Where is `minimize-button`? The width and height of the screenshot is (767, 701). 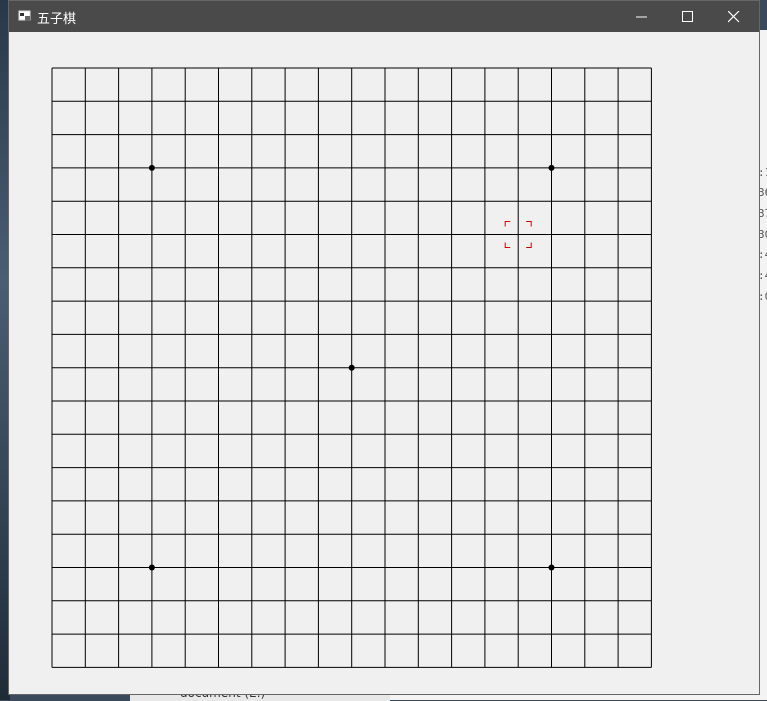
minimize-button is located at coordinates (642, 16).